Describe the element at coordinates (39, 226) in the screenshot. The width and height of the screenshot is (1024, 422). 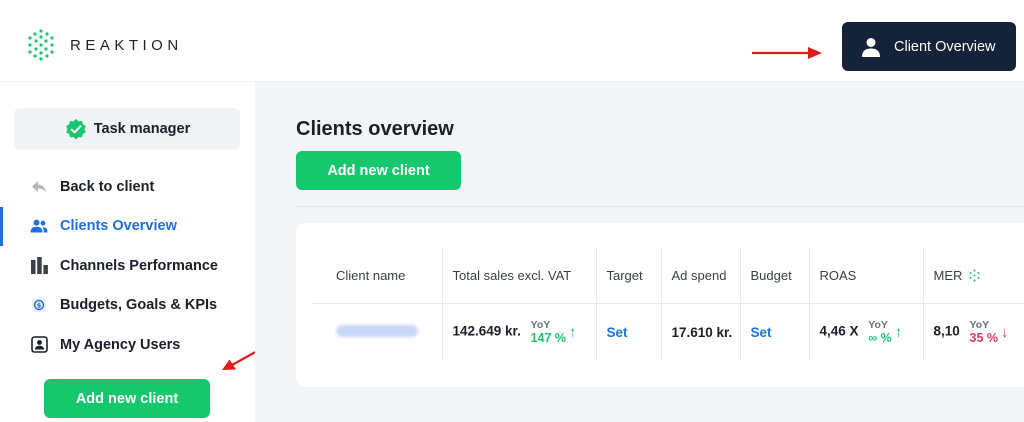
I see `users-icon` at that location.